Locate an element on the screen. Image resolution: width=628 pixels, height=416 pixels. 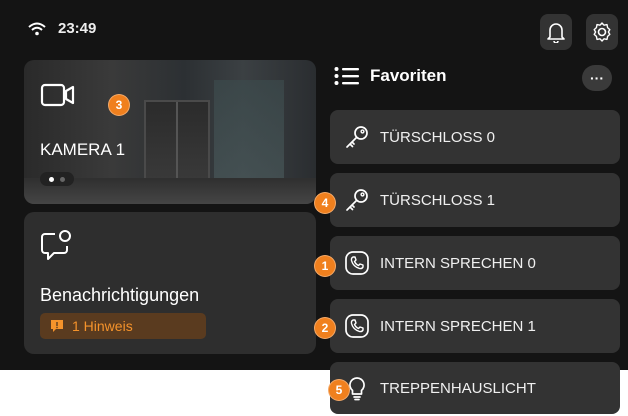
favorite-badge-4: 4 is located at coordinates (325, 203).